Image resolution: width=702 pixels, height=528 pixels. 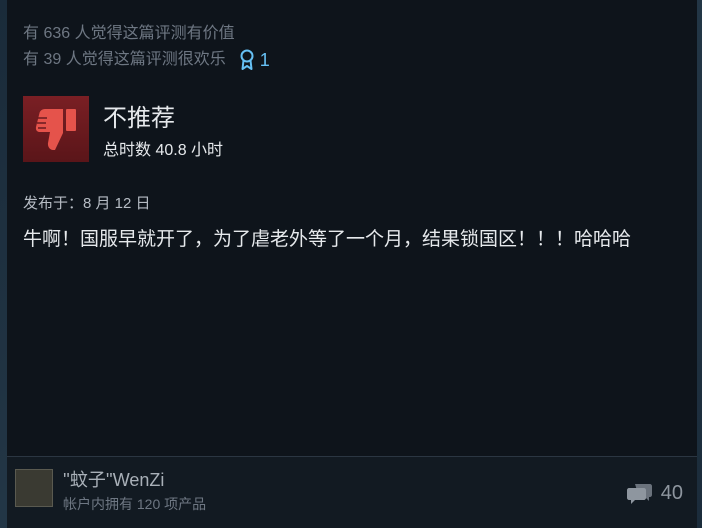 I want to click on author-products: 帐户内拥有 120 项产品, so click(x=135, y=504).